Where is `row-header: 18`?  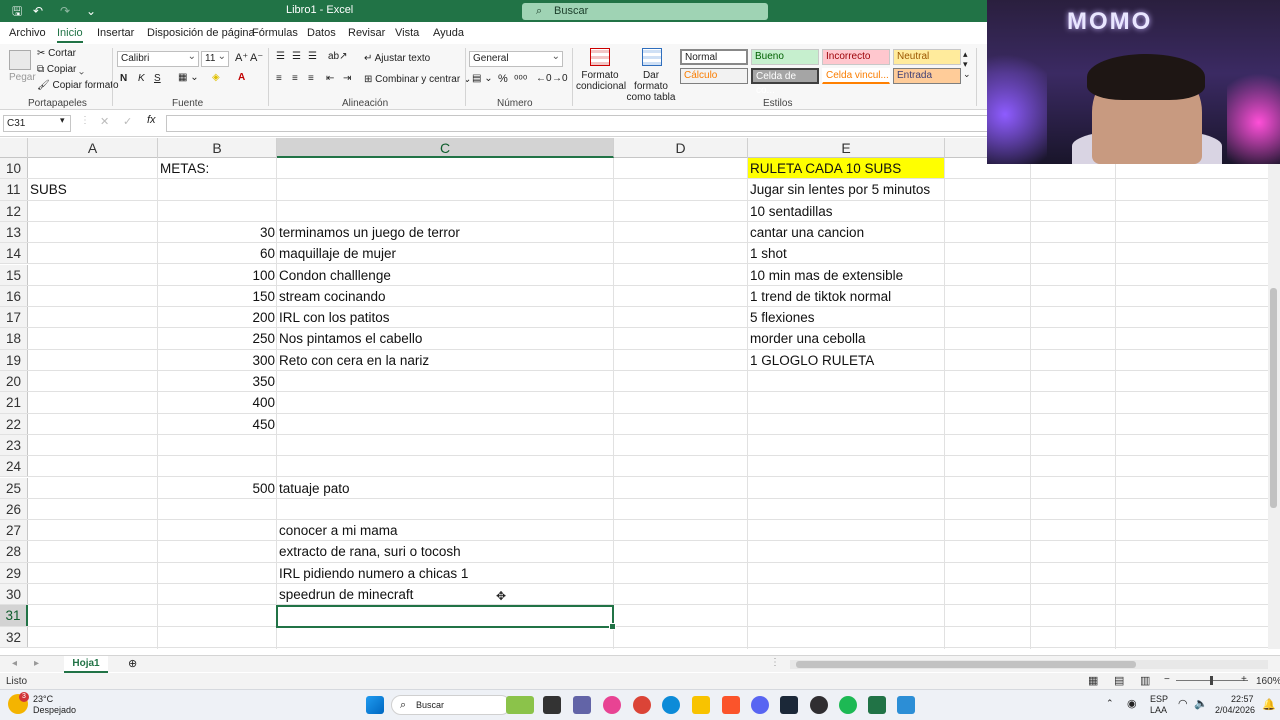
row-header: 18 is located at coordinates (14, 338).